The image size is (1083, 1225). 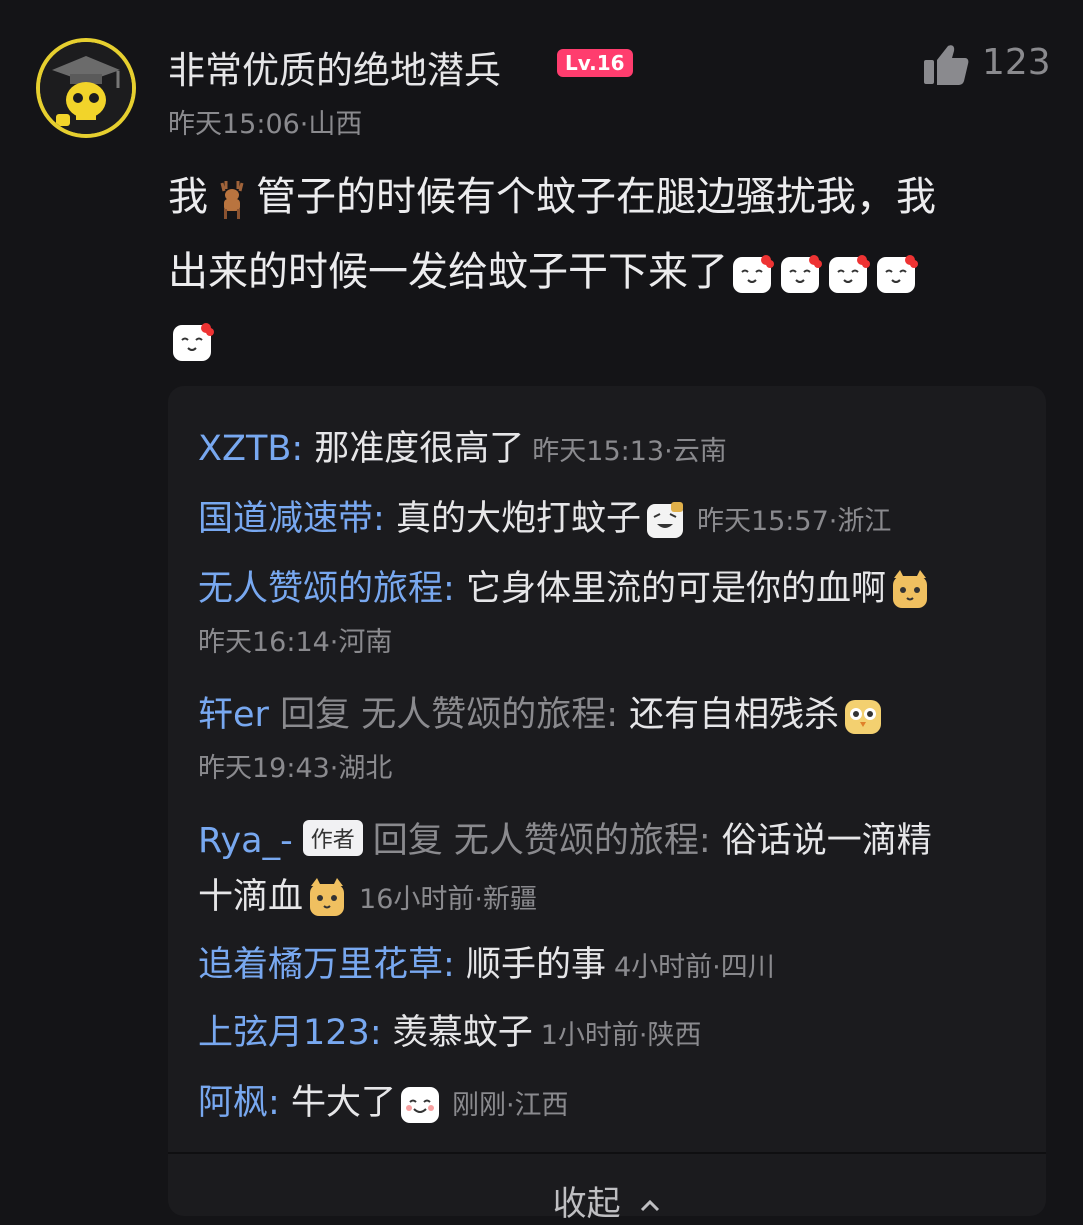 I want to click on reply-item: 轩er 回复 无人赞颂的旅程: 还有自相残杀, so click(x=542, y=712).